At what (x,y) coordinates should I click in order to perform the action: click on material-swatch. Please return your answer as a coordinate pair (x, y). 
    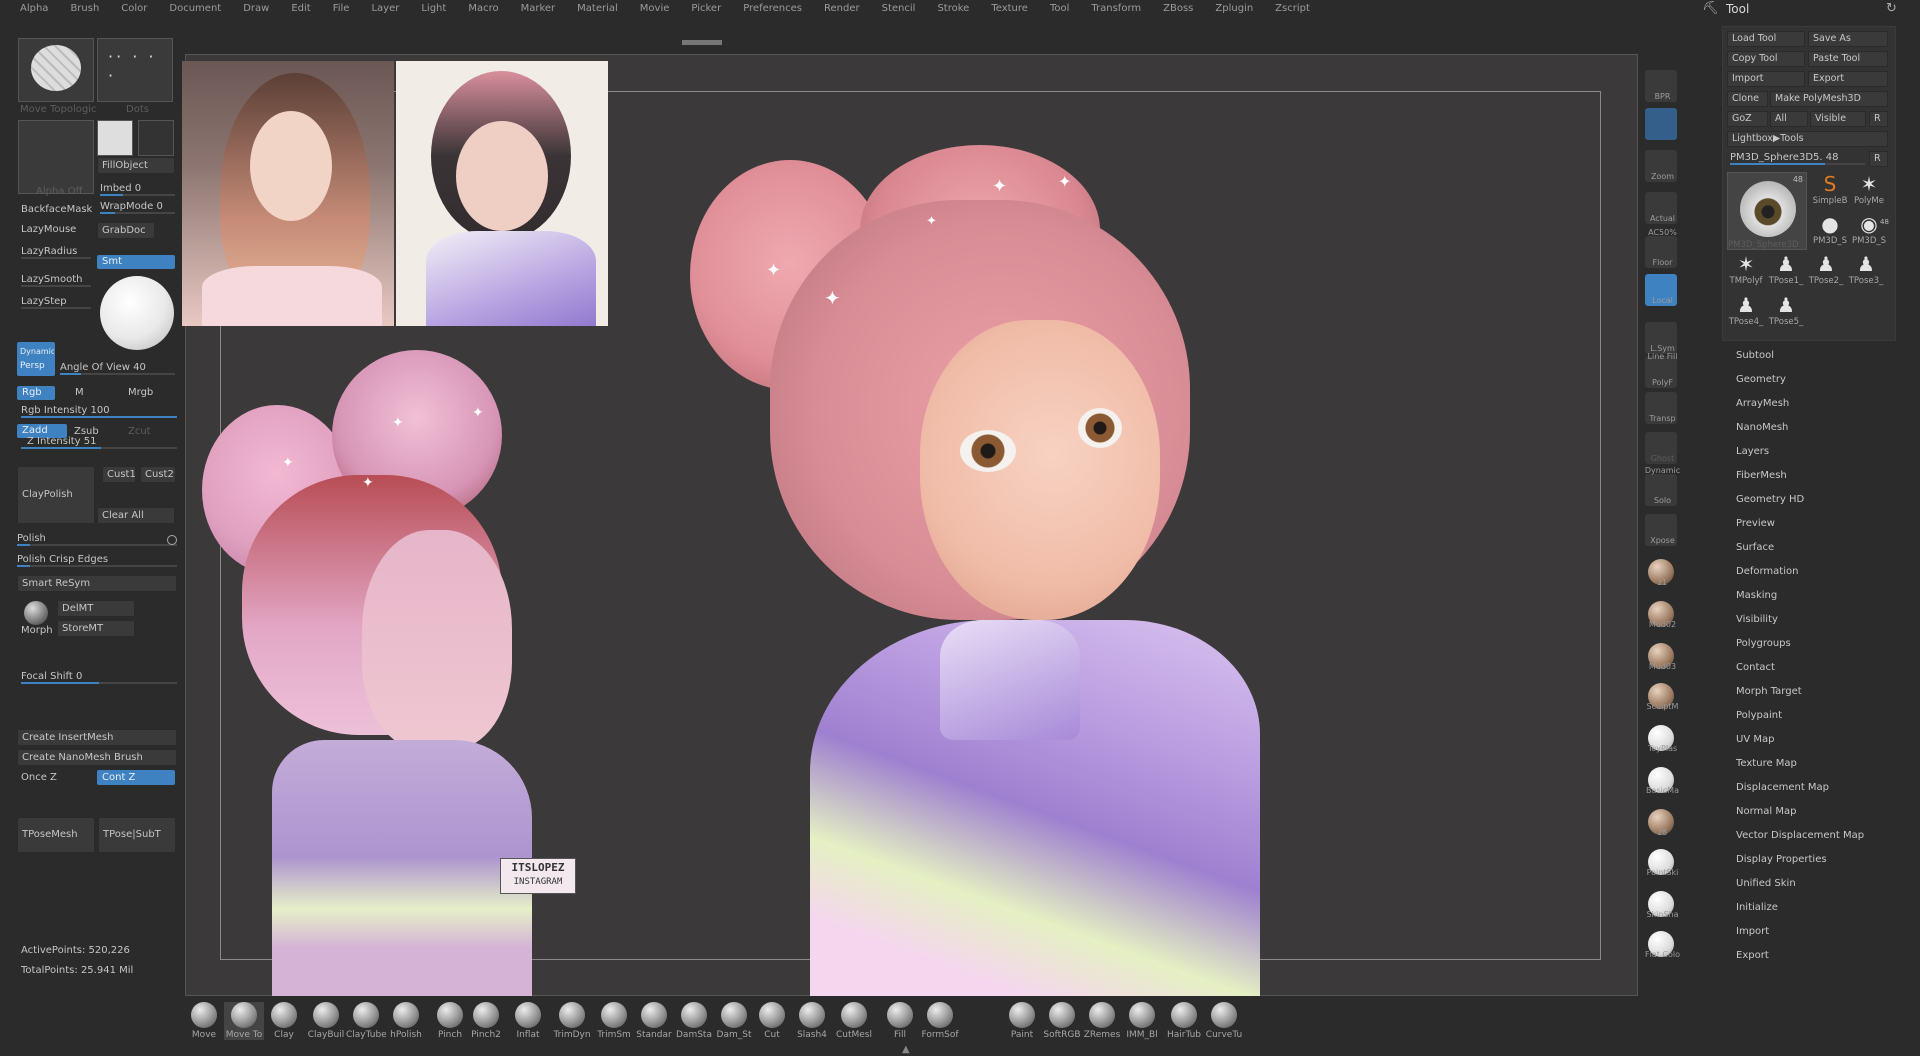
    Looking at the image, I should click on (156, 138).